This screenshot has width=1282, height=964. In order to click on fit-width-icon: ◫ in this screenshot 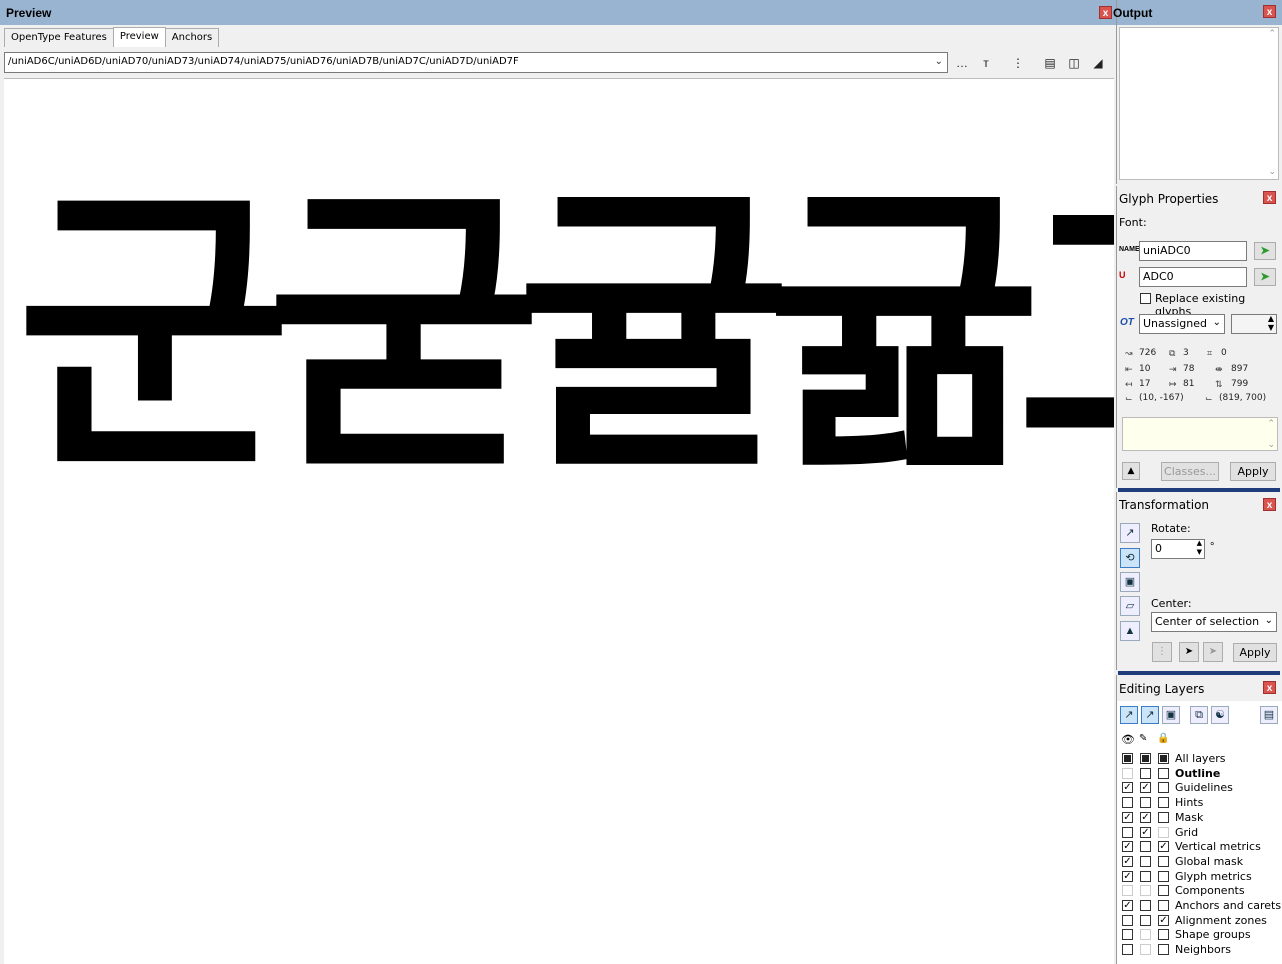, I will do `click(1074, 63)`.